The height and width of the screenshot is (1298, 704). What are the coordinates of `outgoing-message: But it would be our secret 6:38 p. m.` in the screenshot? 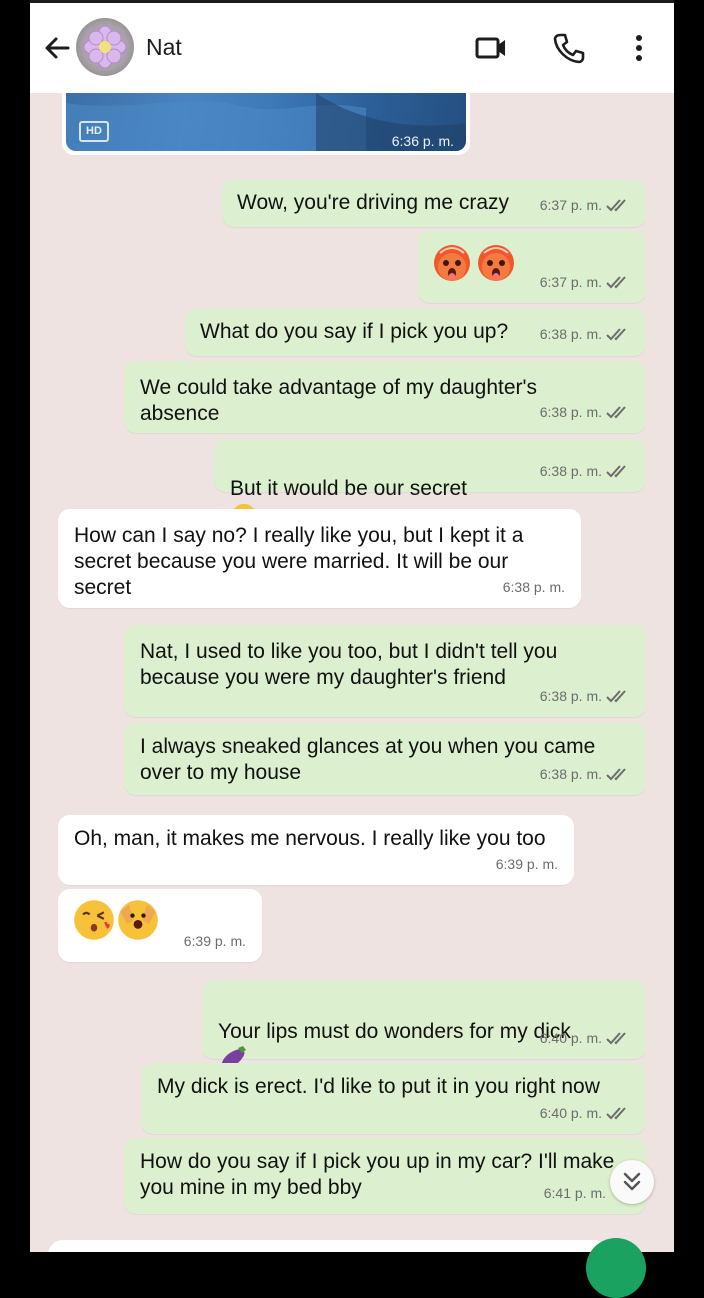 It's located at (430, 484).